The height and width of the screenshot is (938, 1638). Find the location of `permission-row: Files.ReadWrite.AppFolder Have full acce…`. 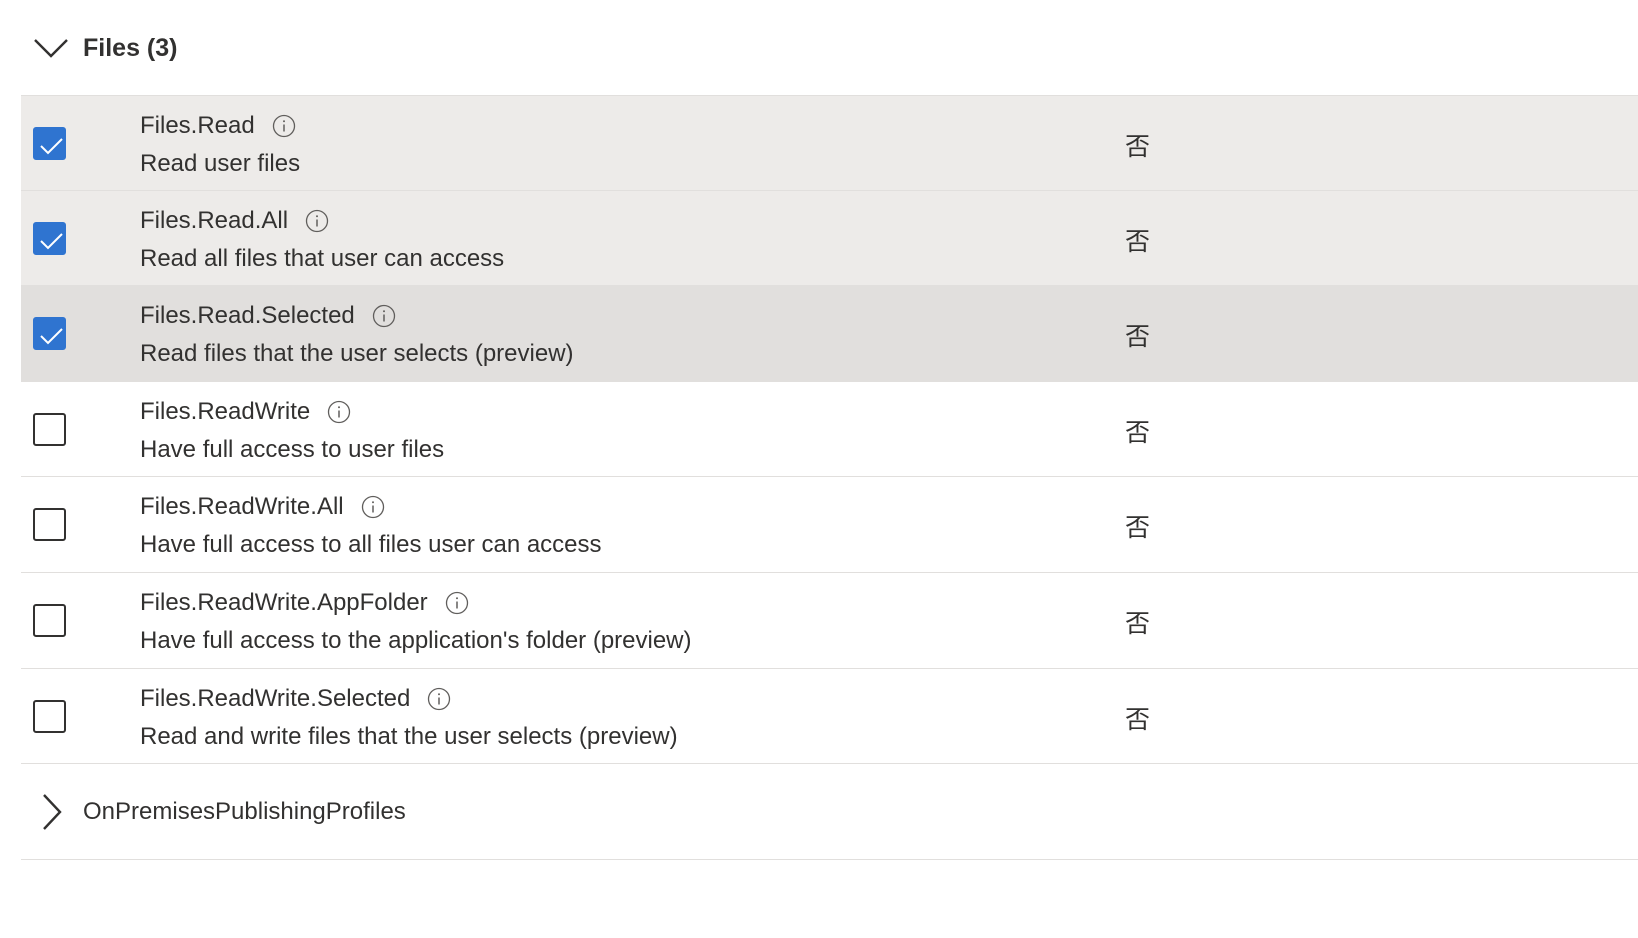

permission-row: Files.ReadWrite.AppFolder Have full acce… is located at coordinates (829, 621).